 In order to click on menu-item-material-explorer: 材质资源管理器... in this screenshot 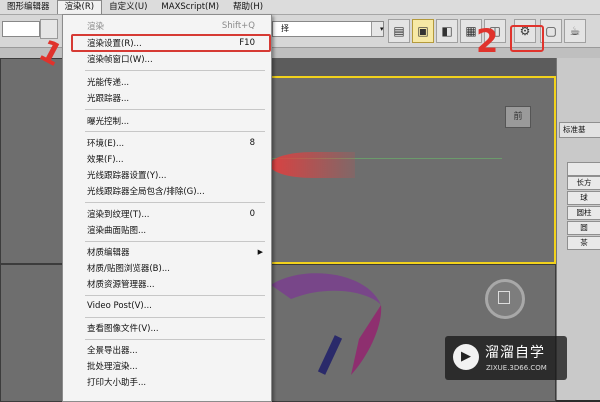, I will do `click(166, 284)`.